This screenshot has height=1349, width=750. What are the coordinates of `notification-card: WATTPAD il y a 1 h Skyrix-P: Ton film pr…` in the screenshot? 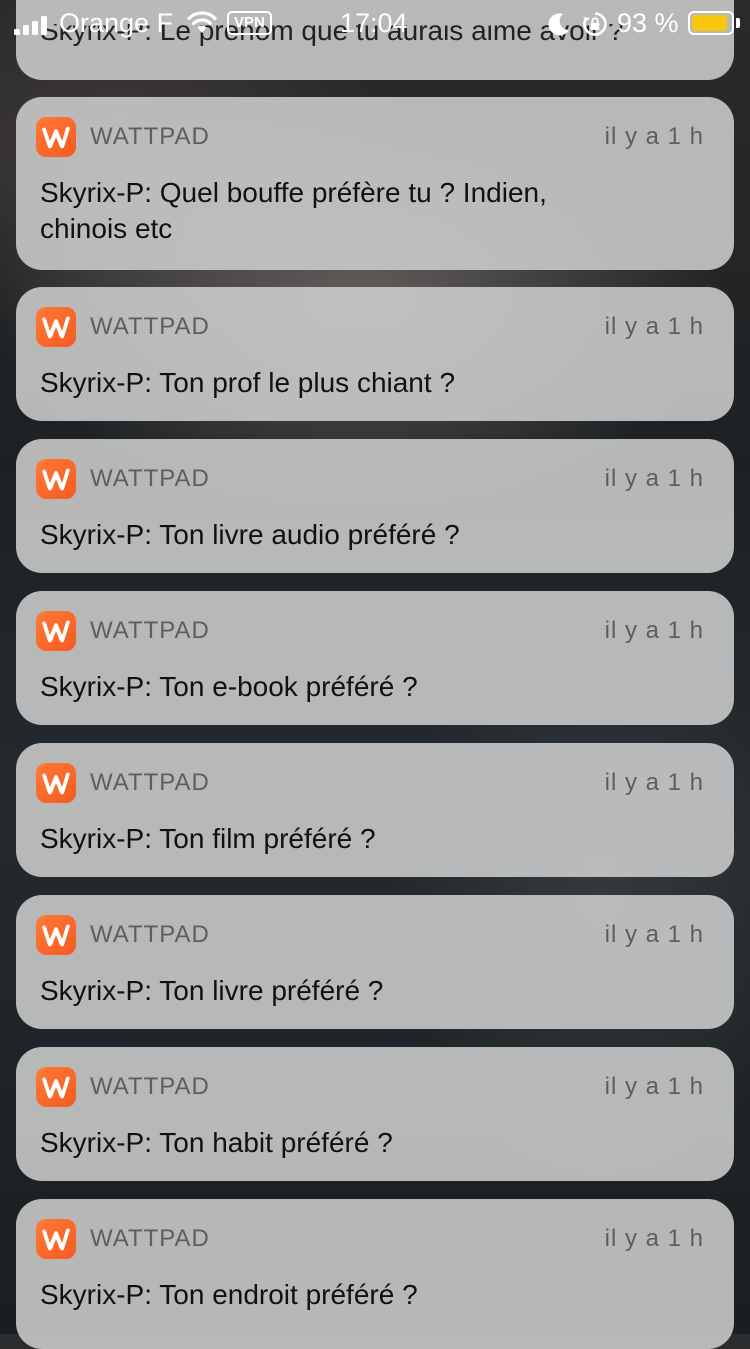 It's located at (375, 810).